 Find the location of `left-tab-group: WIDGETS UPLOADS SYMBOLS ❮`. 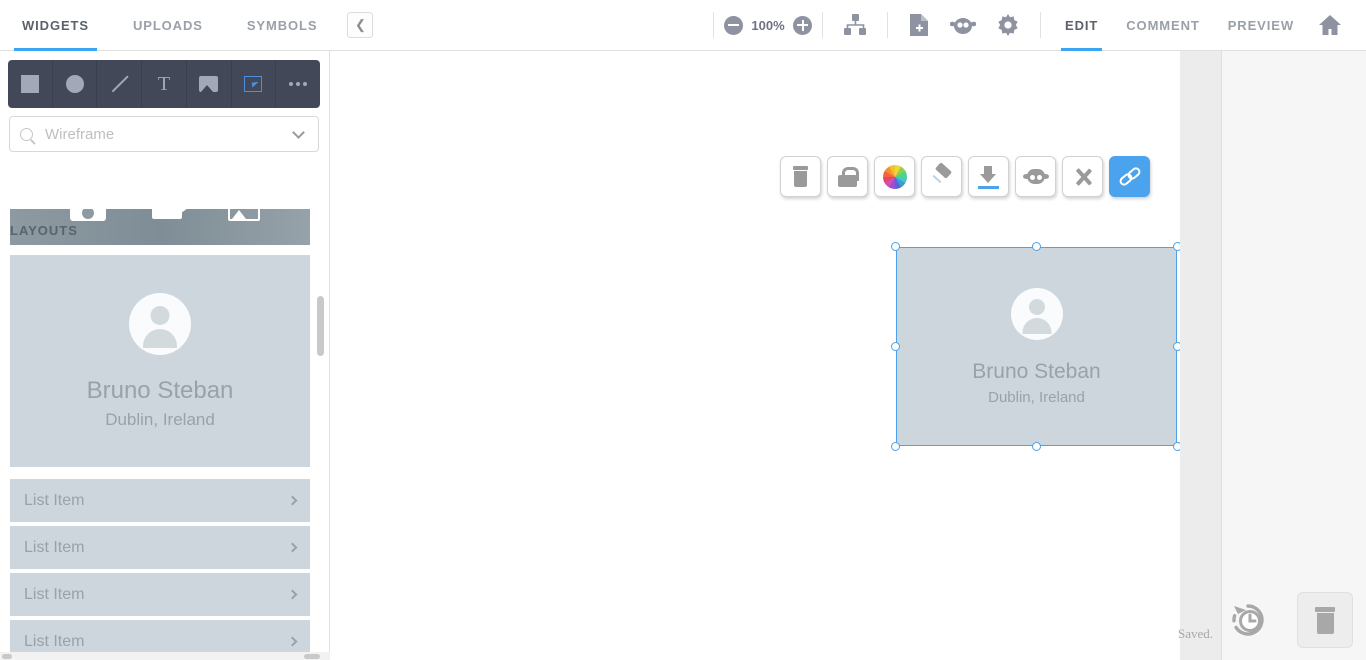

left-tab-group: WIDGETS UPLOADS SYMBOLS ❮ is located at coordinates (187, 25).